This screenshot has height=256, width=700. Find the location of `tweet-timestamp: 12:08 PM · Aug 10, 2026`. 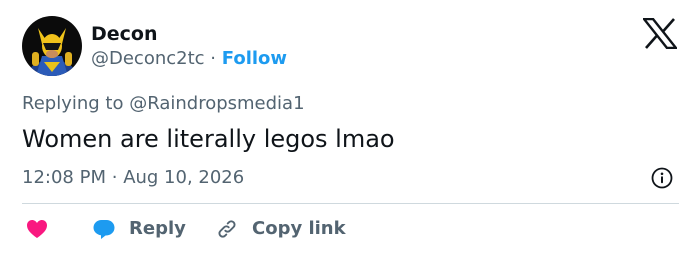

tweet-timestamp: 12:08 PM · Aug 10, 2026 is located at coordinates (133, 178).